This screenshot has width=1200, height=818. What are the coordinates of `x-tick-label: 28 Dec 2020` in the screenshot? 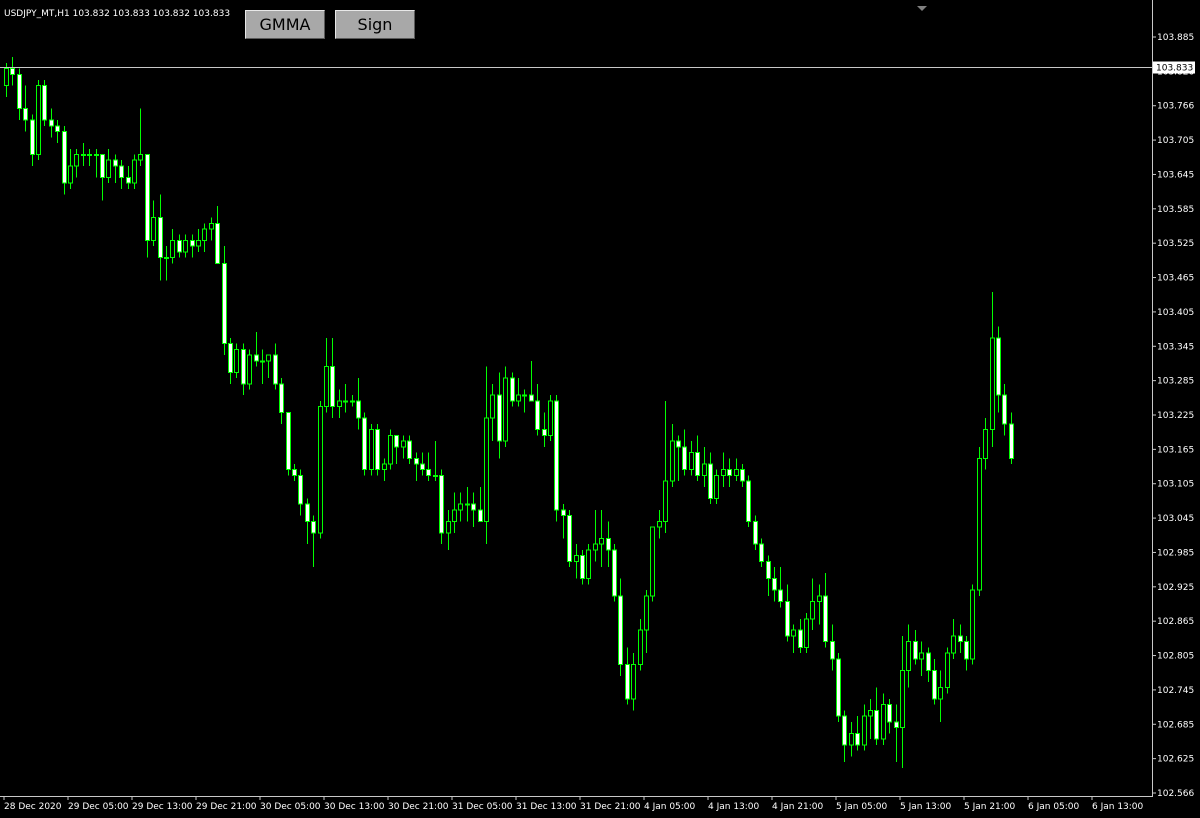 It's located at (33, 807).